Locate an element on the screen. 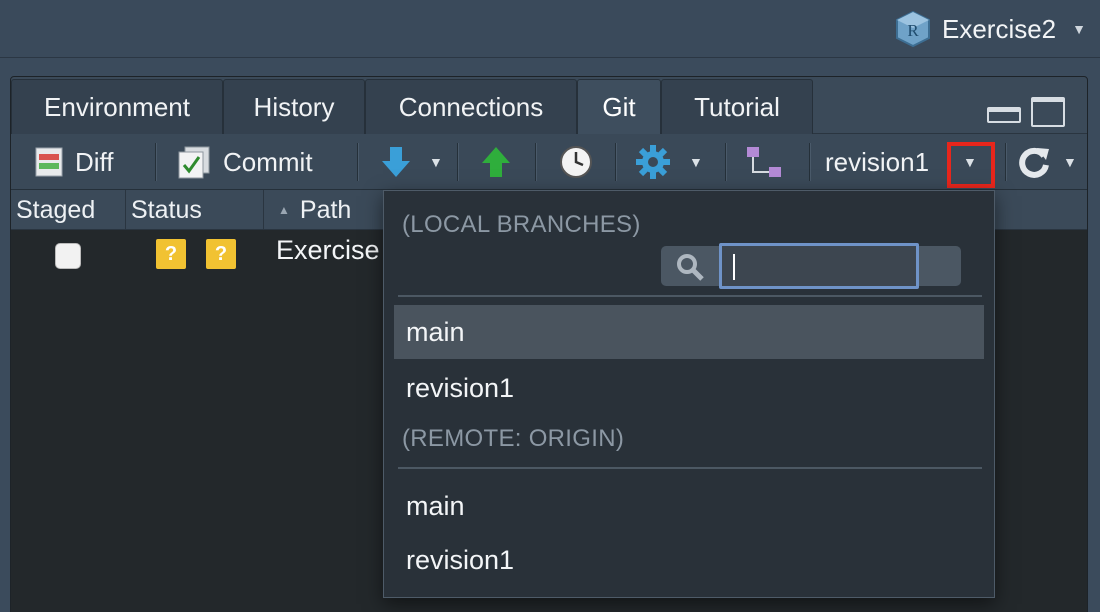 The height and width of the screenshot is (612, 1100). svg-text: R is located at coordinates (913, 30).